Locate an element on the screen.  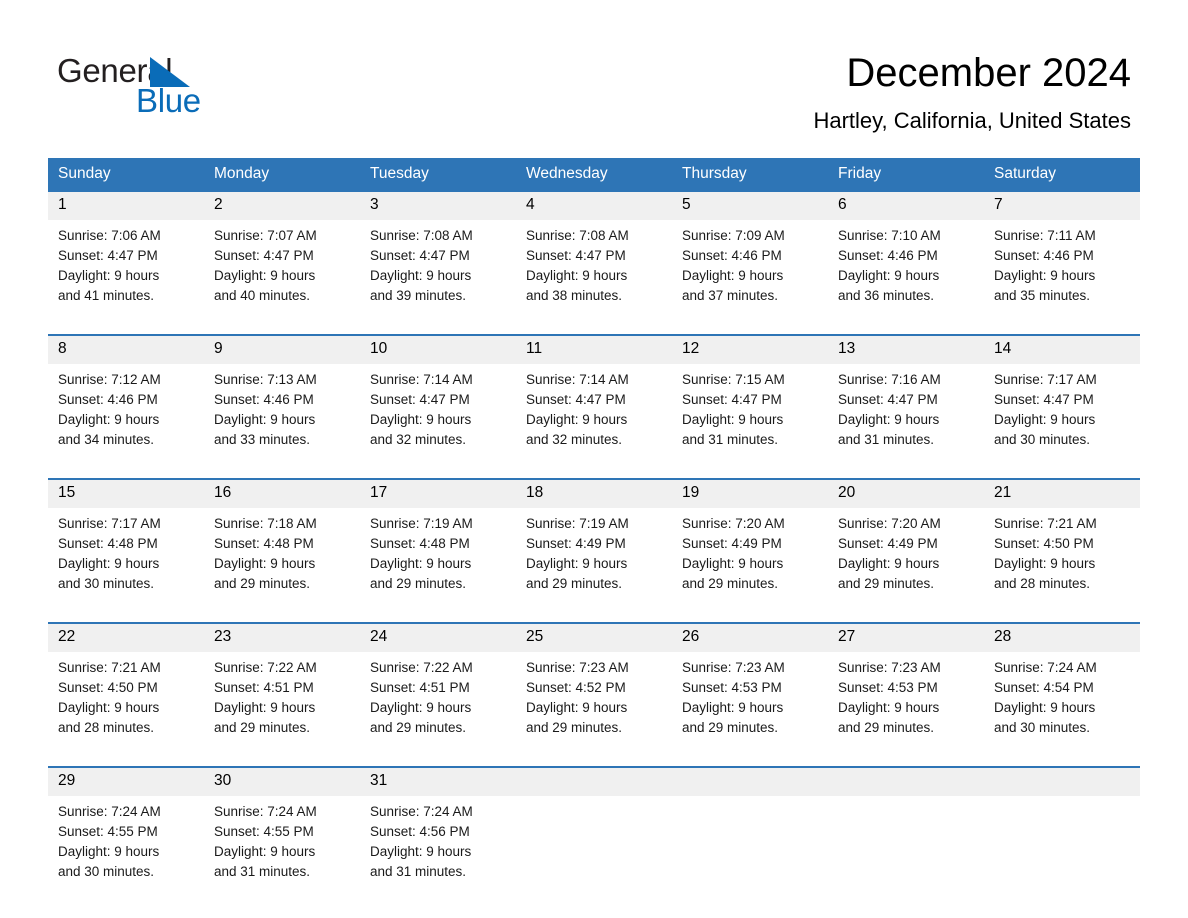
day-number: 5 is located at coordinates (750, 205).